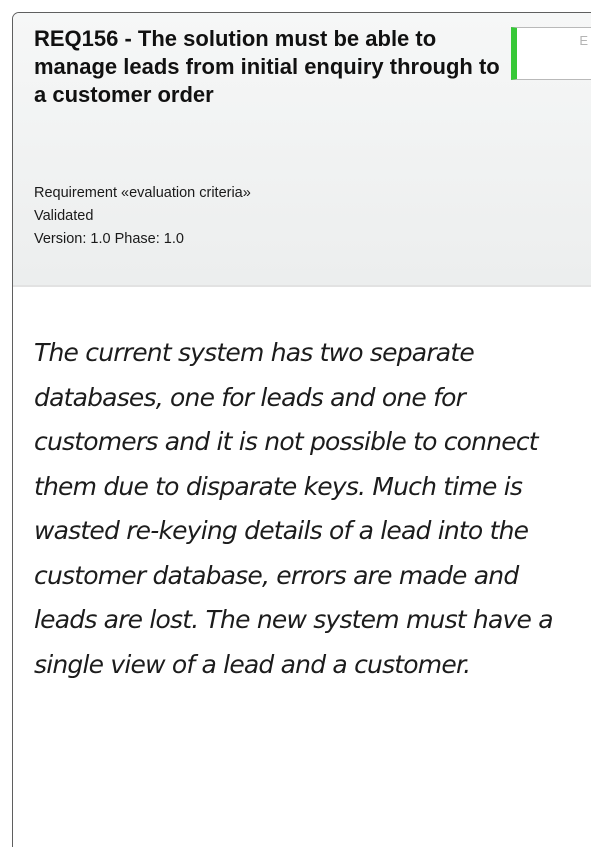  I want to click on status-indicator-box: E, so click(551, 53).